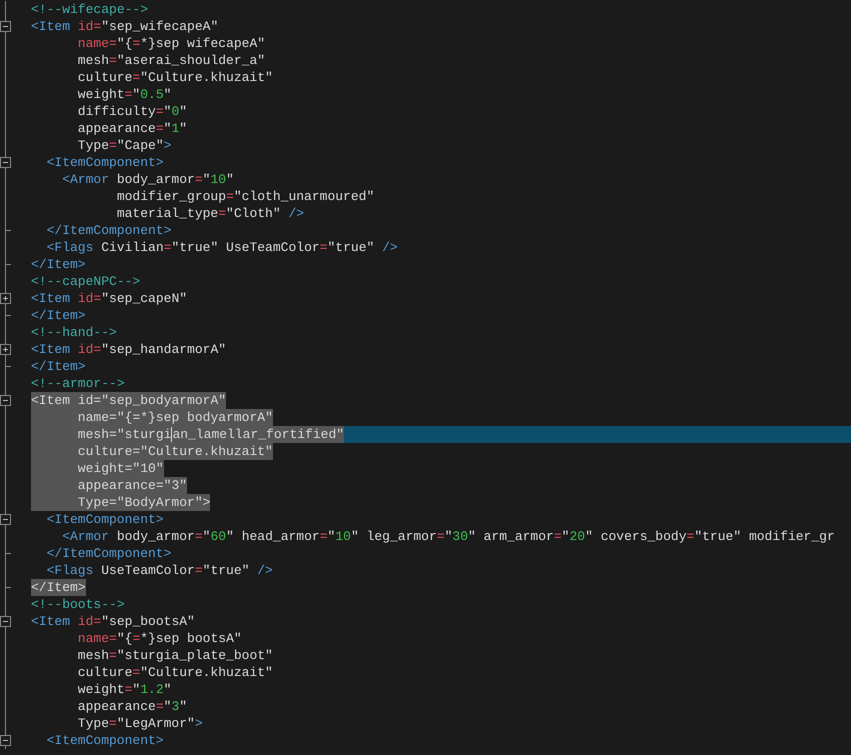 This screenshot has height=755, width=851. I want to click on code-line: Type="LegArmor">, so click(139, 723).